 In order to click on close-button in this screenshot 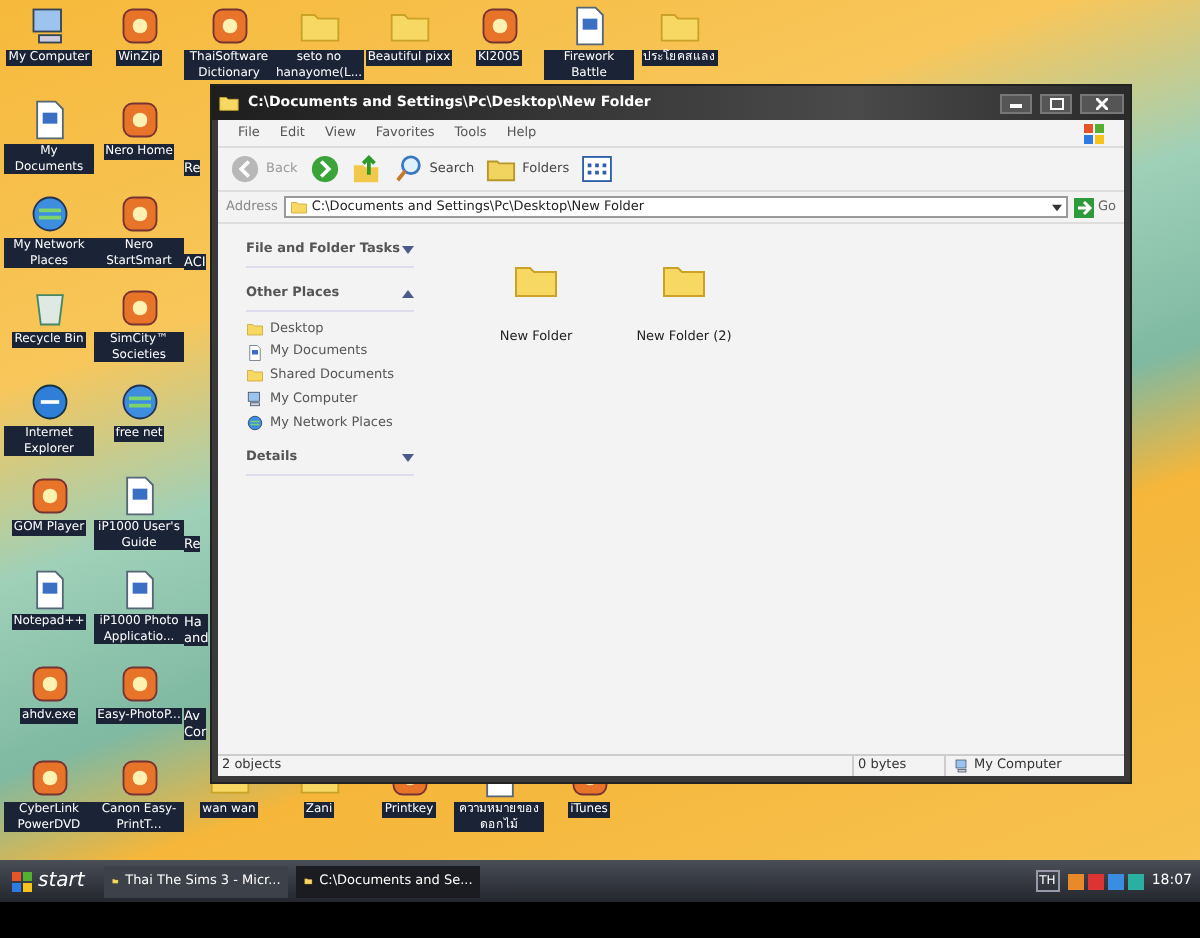, I will do `click(1102, 103)`.